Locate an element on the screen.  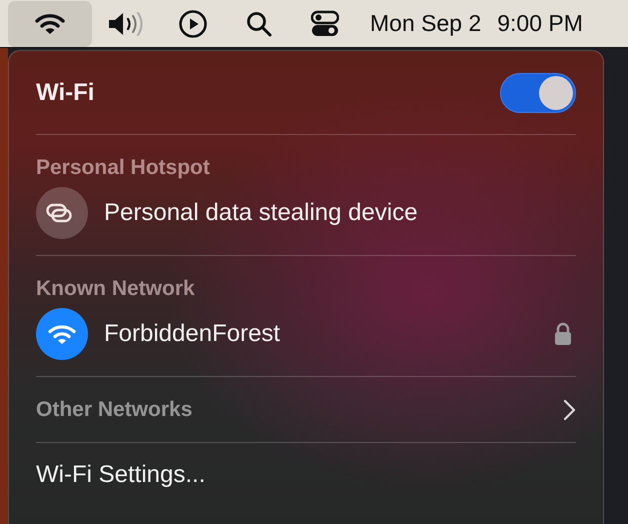
wifi-toggle is located at coordinates (538, 92).